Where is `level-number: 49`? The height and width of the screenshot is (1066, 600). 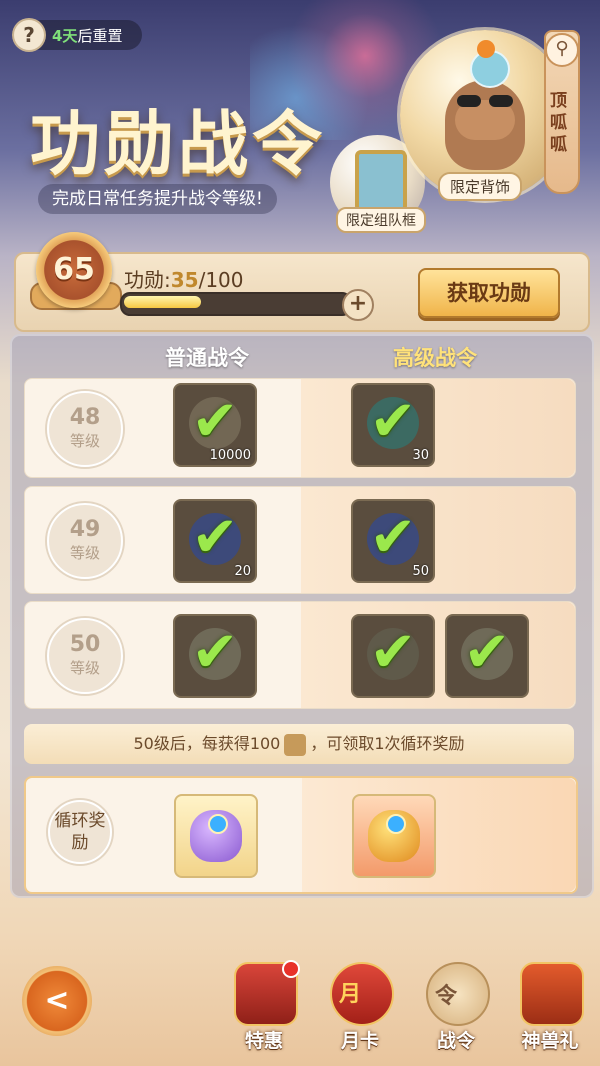
level-number: 49 is located at coordinates (85, 529).